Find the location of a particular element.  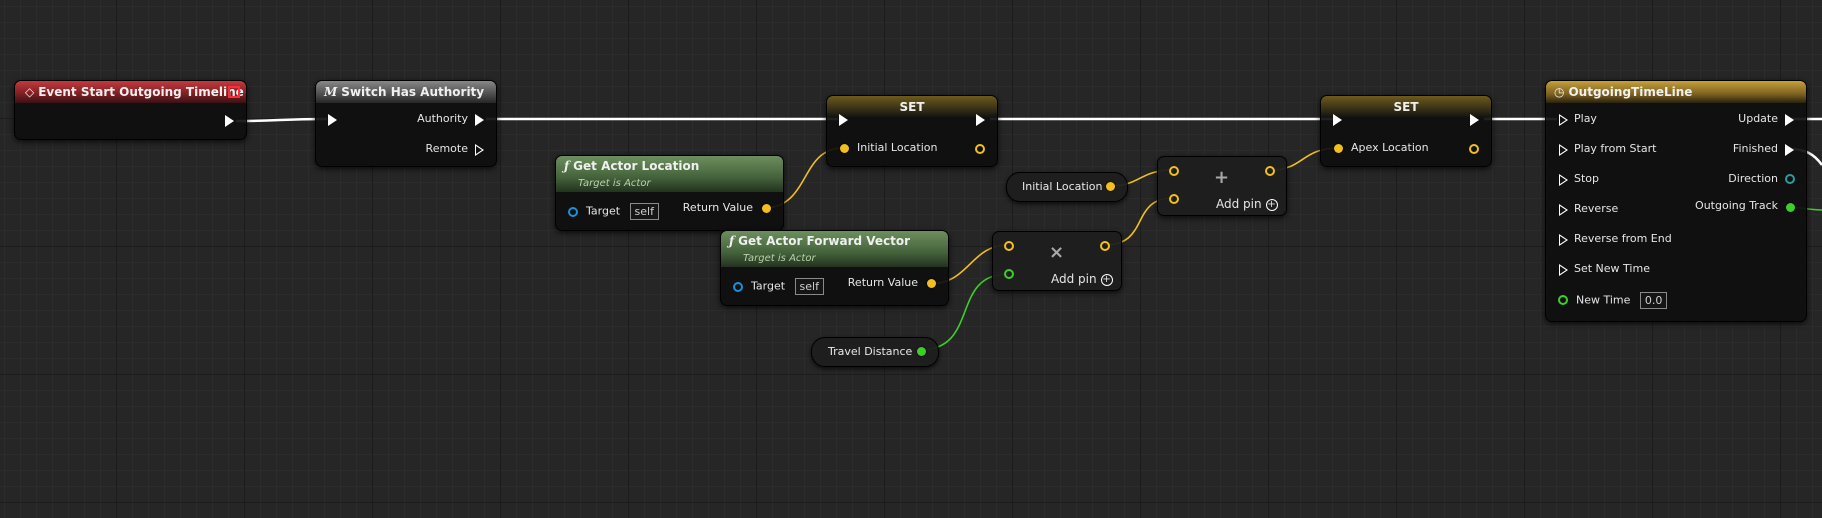

timeline-new-time-field: 0.0 is located at coordinates (1653, 300).